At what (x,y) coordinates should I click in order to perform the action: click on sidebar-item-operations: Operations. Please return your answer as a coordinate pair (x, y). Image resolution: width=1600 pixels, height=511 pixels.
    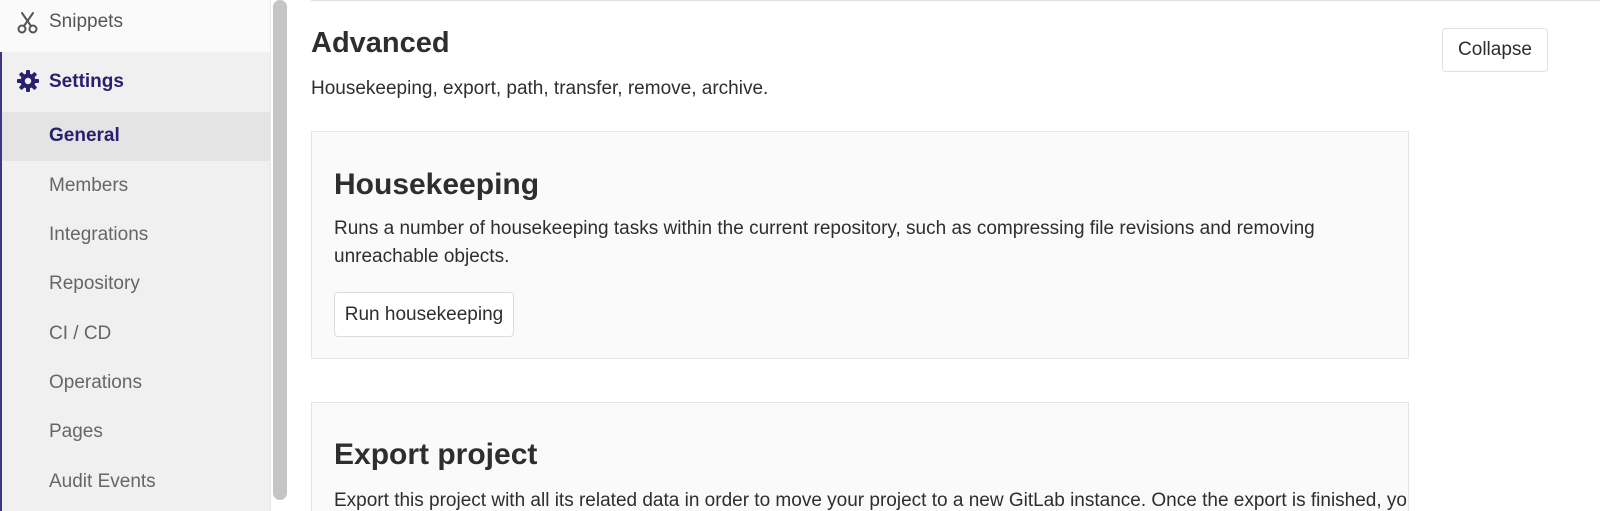
    Looking at the image, I should click on (136, 383).